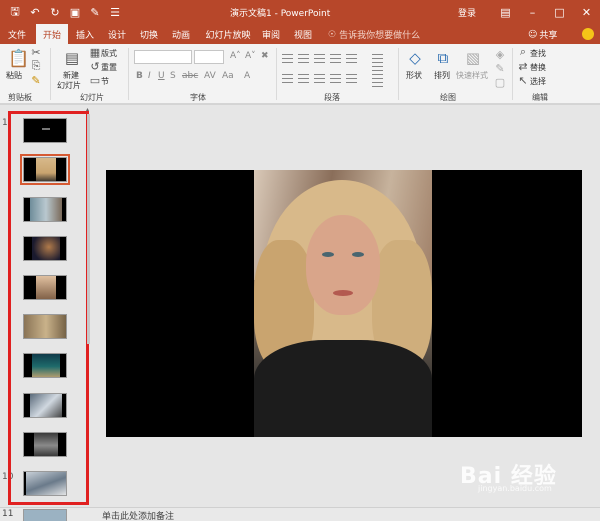 This screenshot has height=521, width=600. Describe the element at coordinates (287, 58) in the screenshot. I see `bullets-icon` at that location.